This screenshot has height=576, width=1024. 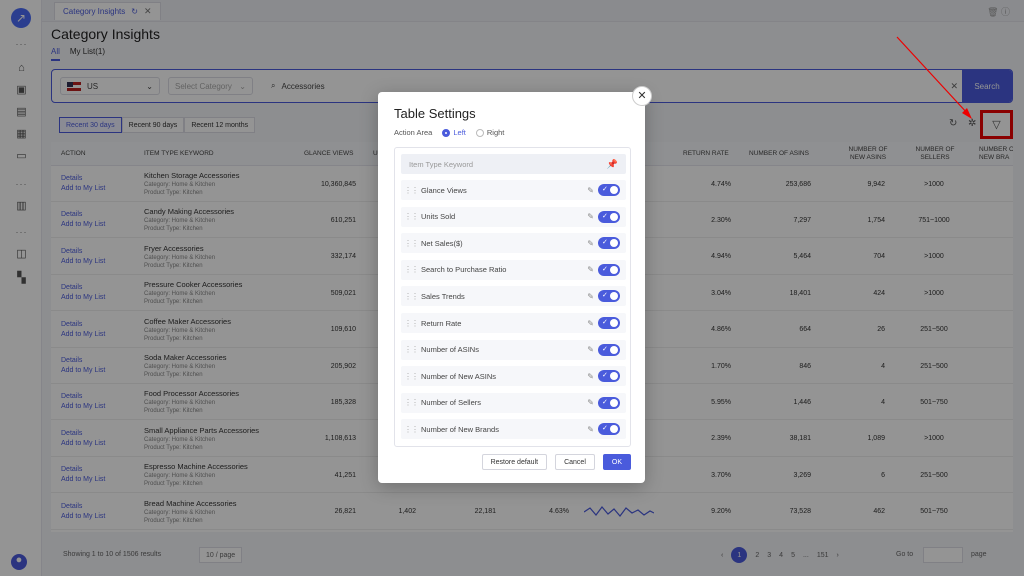 I want to click on radio-right-label: Right, so click(x=495, y=132).